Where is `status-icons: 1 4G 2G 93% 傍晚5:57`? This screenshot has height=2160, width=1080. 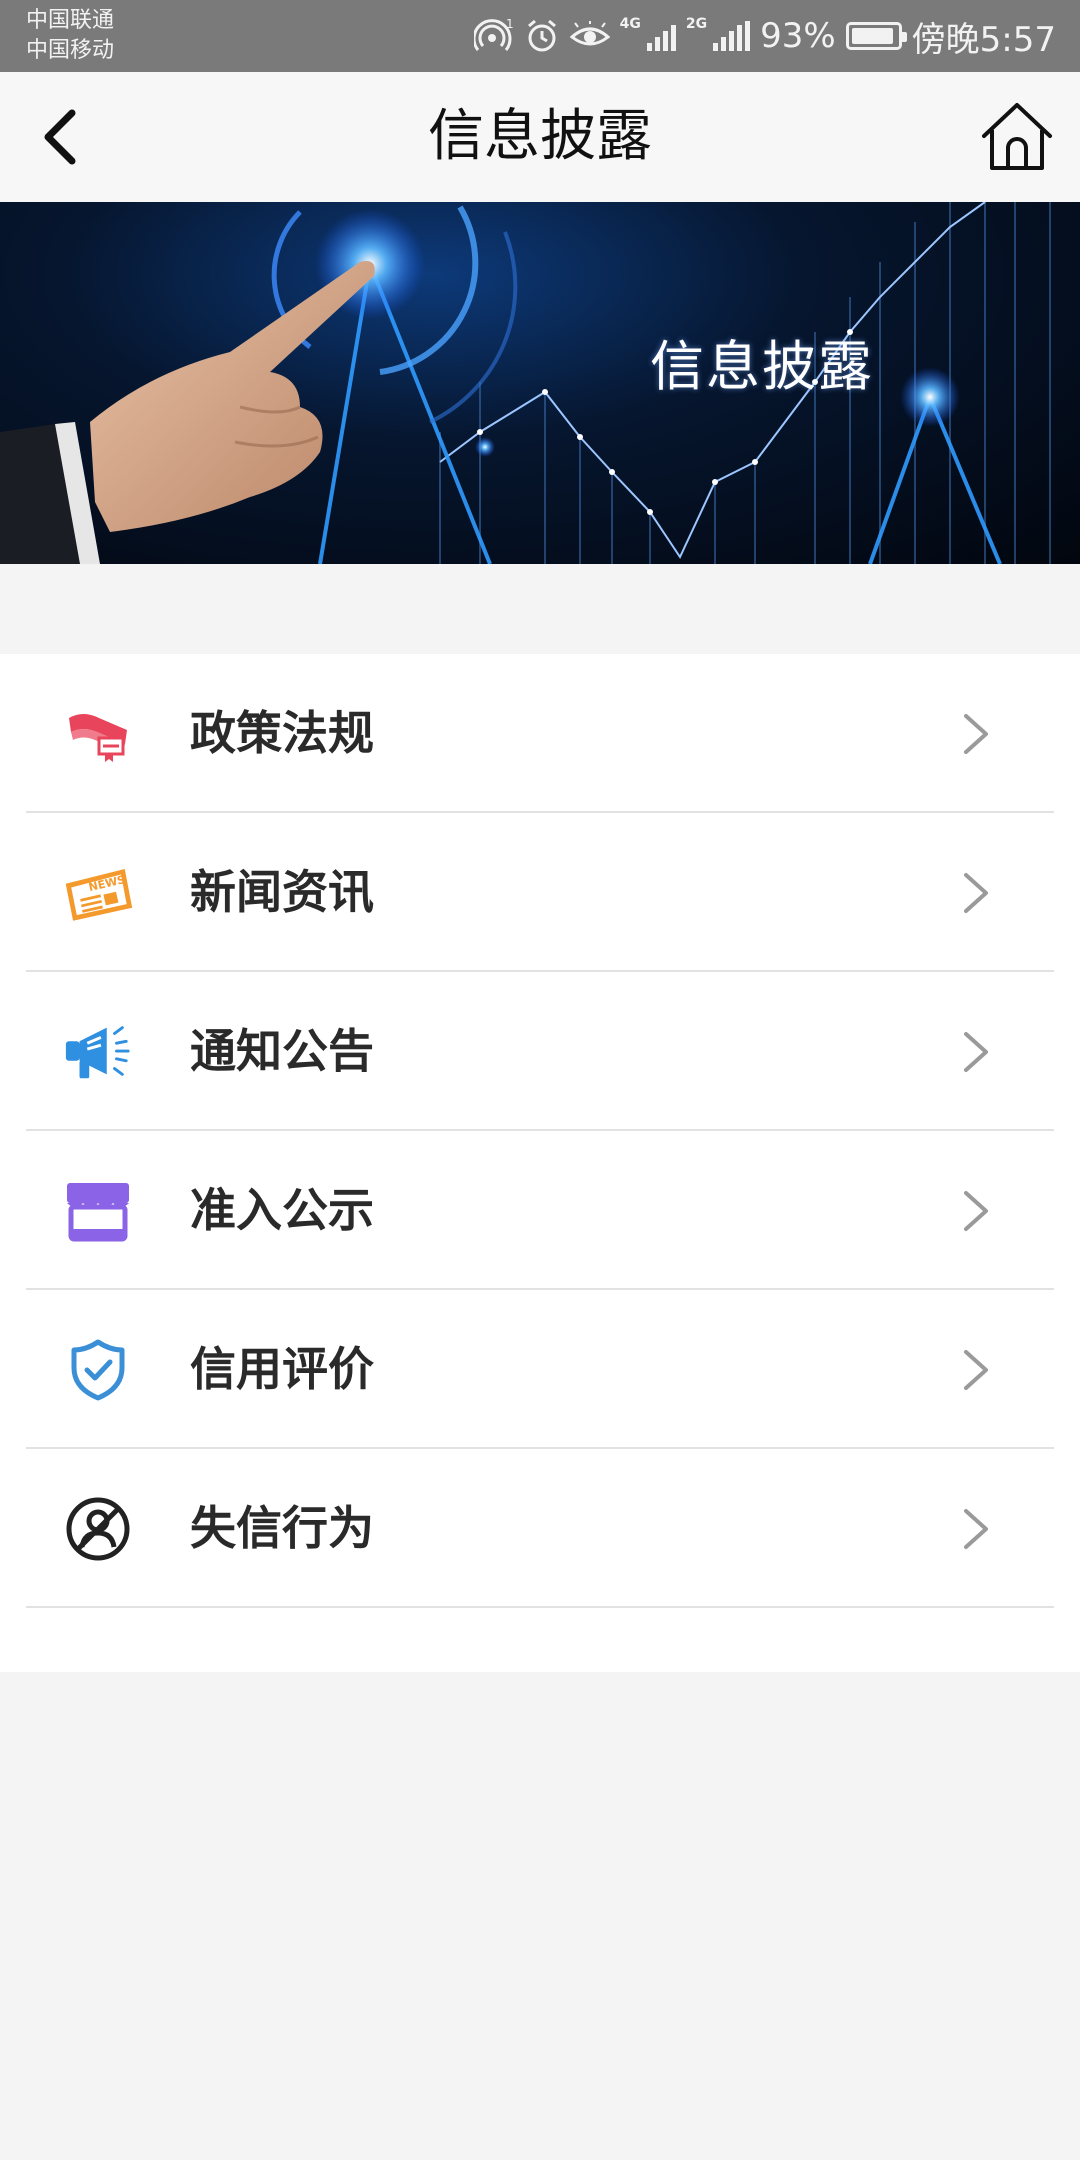
status-icons: 1 4G 2G 93% 傍晚5:57 is located at coordinates (764, 36).